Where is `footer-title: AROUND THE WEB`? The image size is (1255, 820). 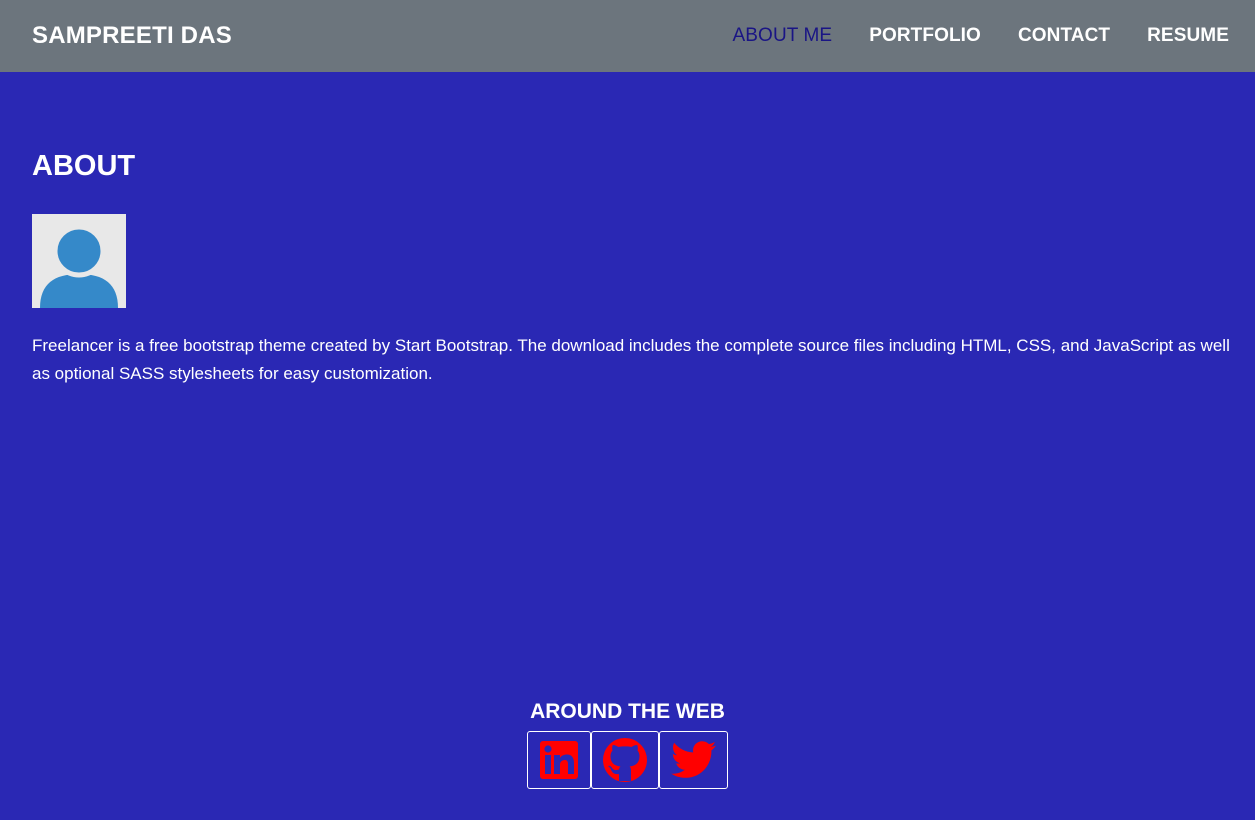
footer-title: AROUND THE WEB is located at coordinates (627, 711).